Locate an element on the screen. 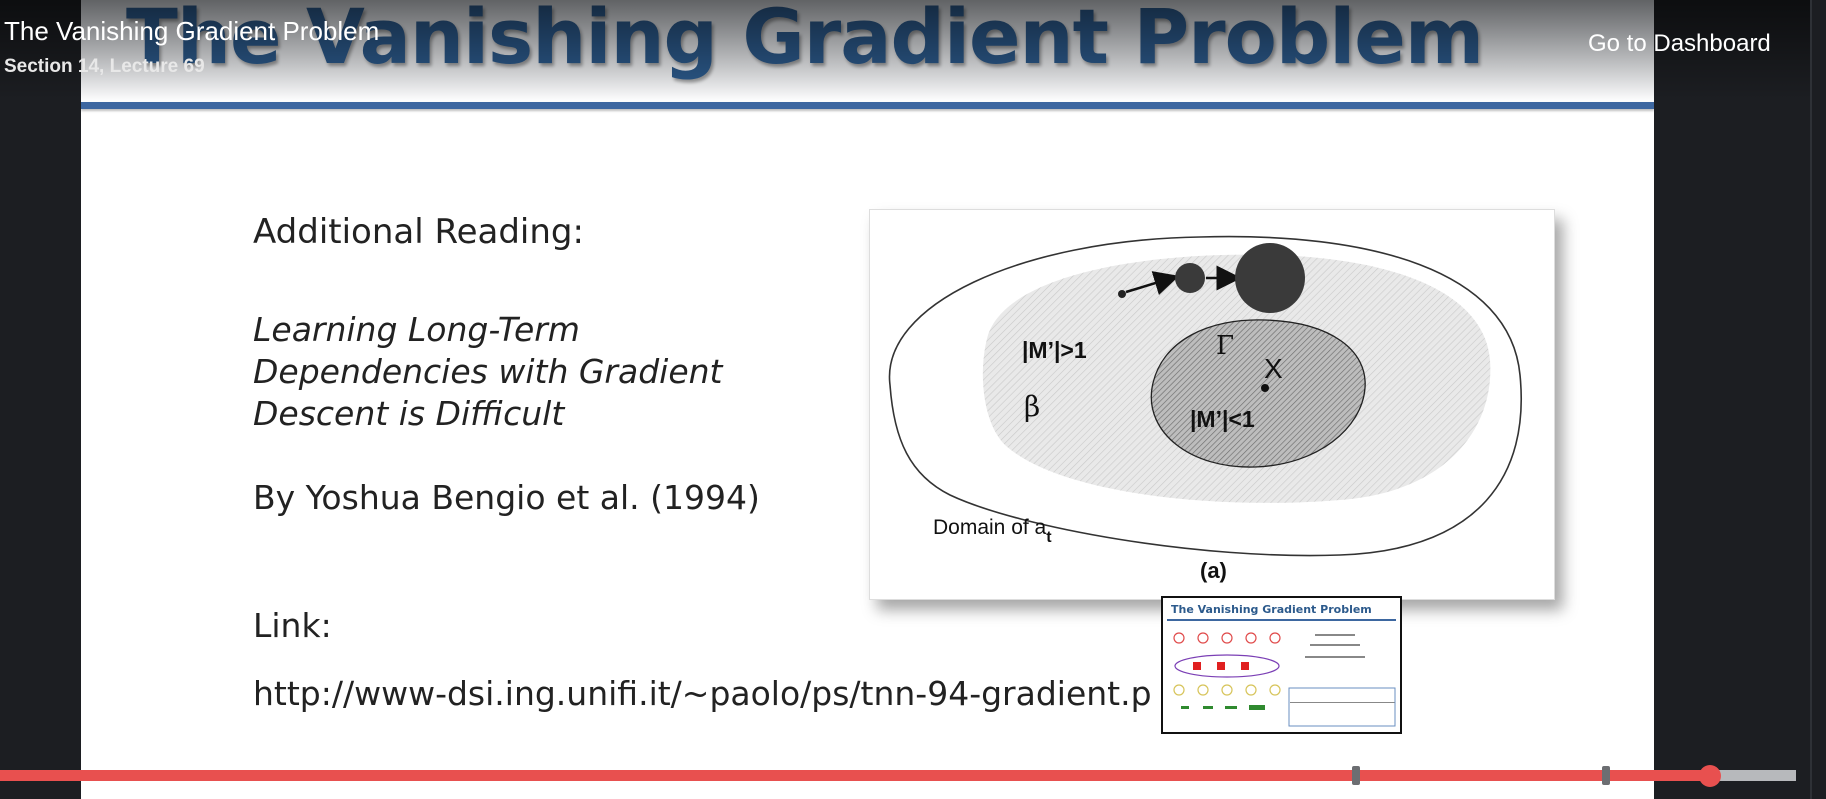  progress-scrubber-handle is located at coordinates (1709, 776).